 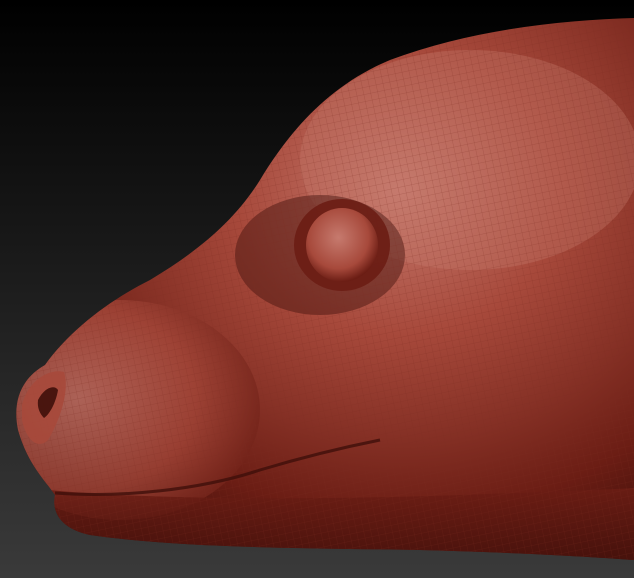 I want to click on eye-shape, so click(x=342, y=245).